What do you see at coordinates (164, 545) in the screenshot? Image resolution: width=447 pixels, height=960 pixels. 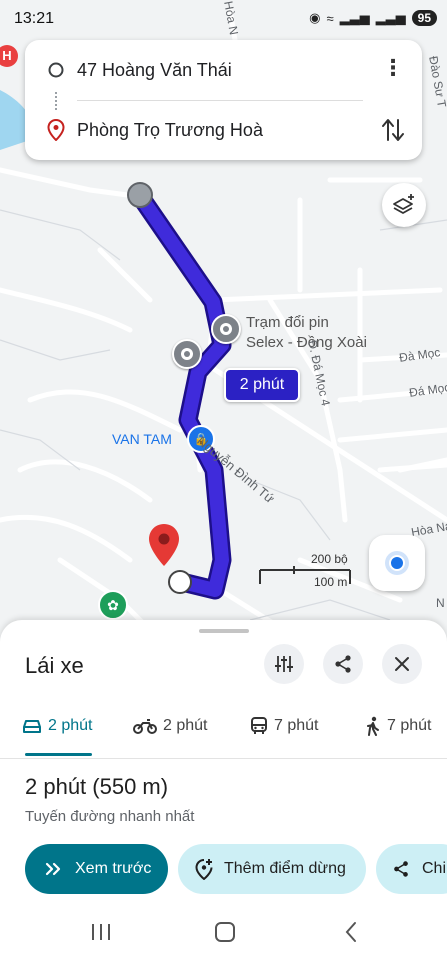 I see `destination-pin-icon` at bounding box center [164, 545].